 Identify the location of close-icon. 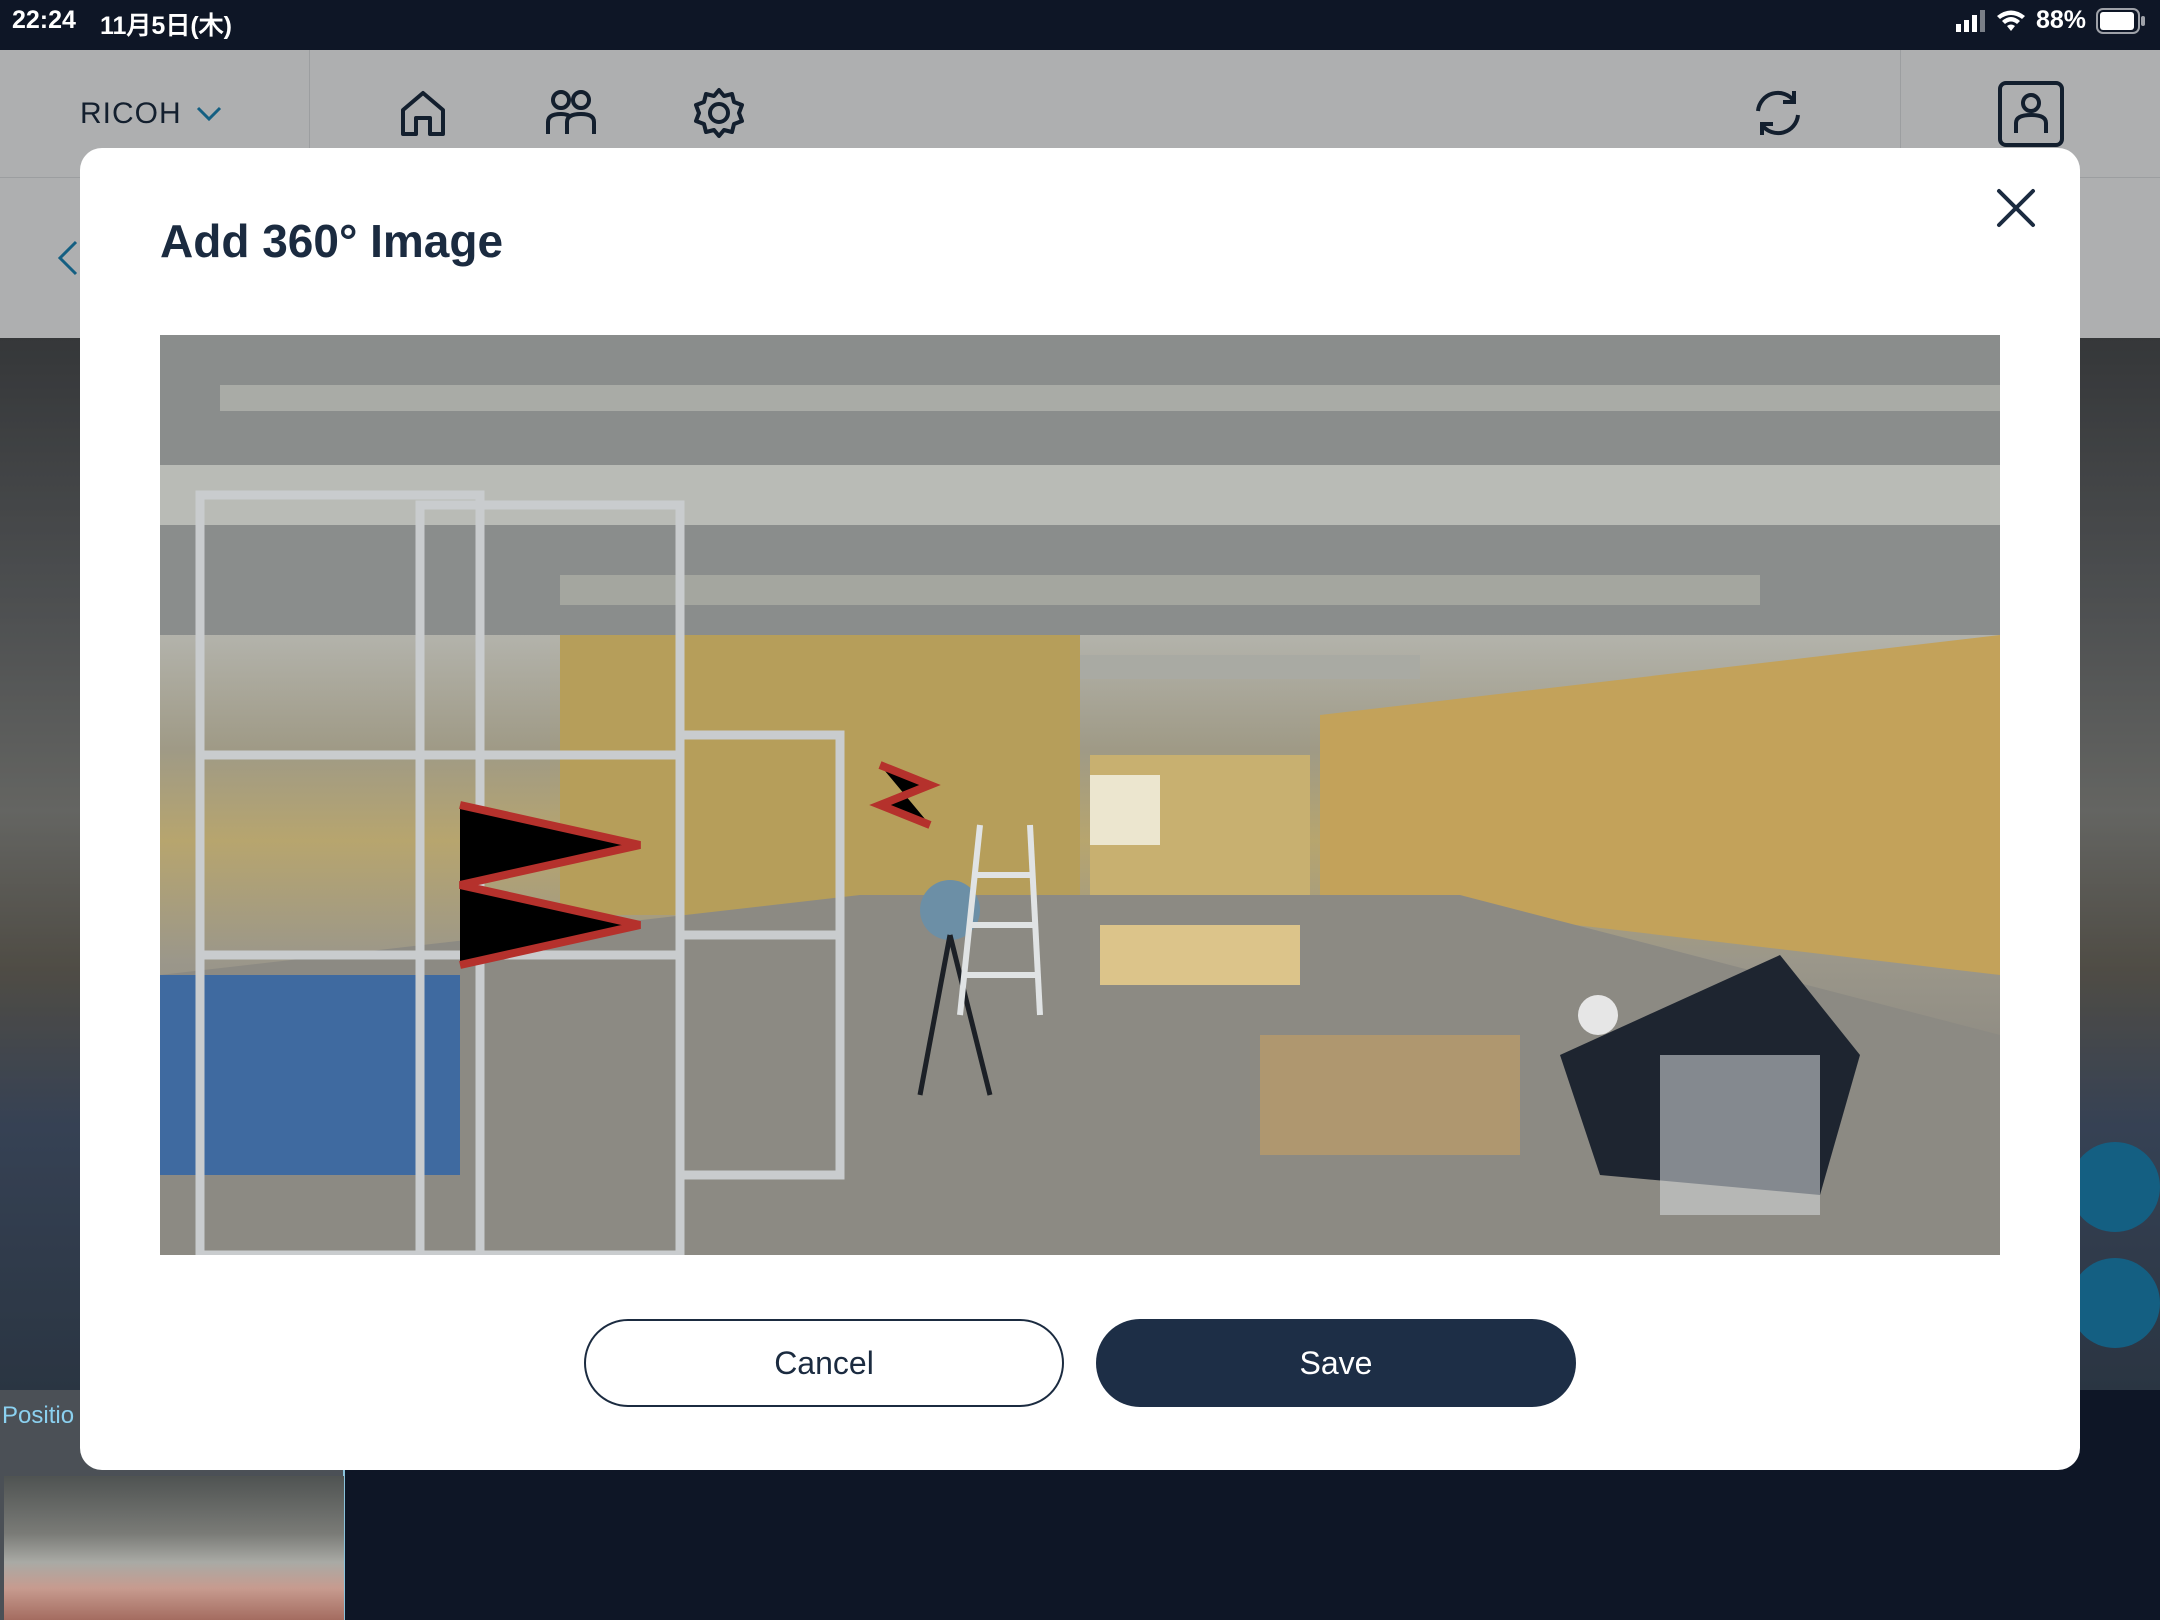
(2016, 208).